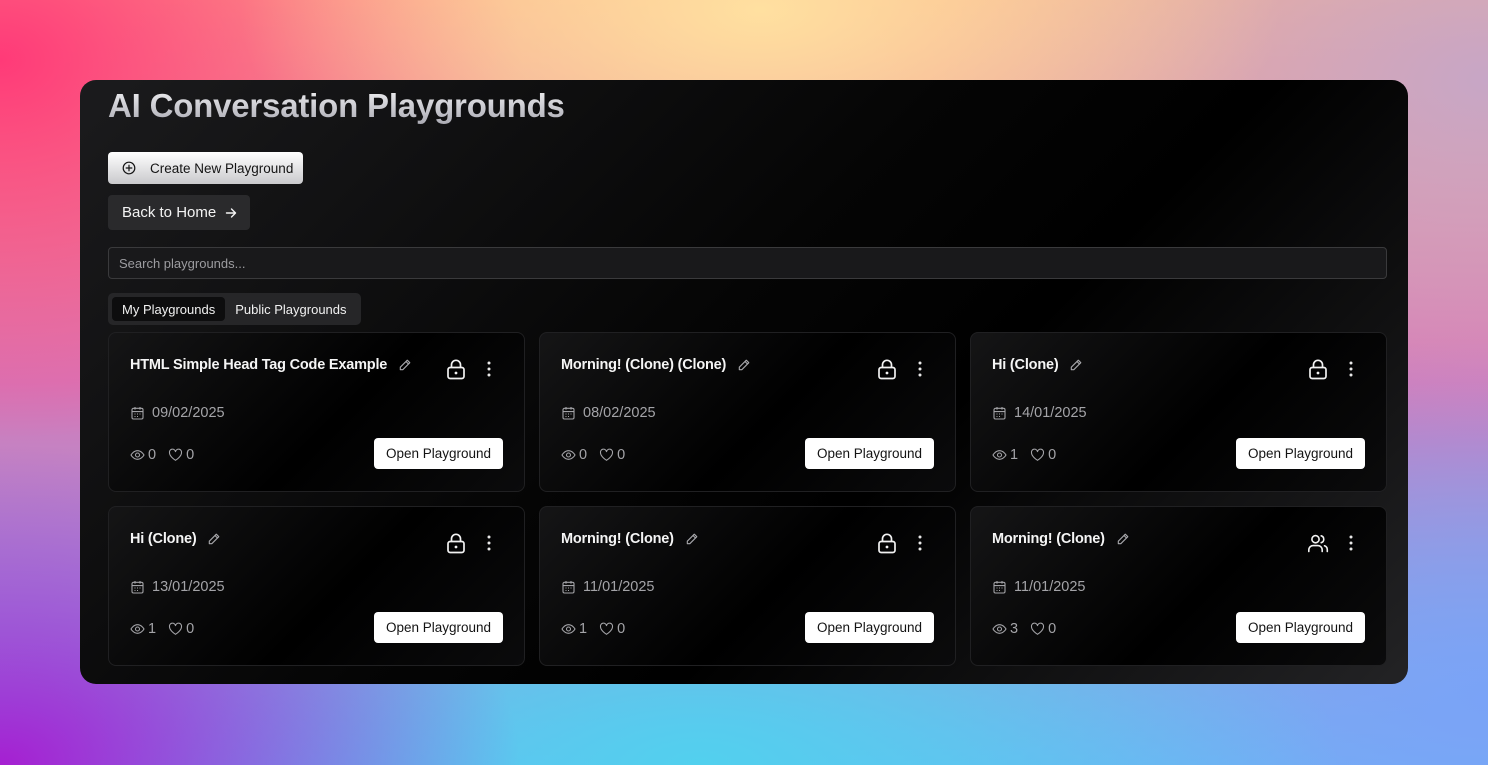 The width and height of the screenshot is (1488, 765). I want to click on users-icon, so click(1318, 543).